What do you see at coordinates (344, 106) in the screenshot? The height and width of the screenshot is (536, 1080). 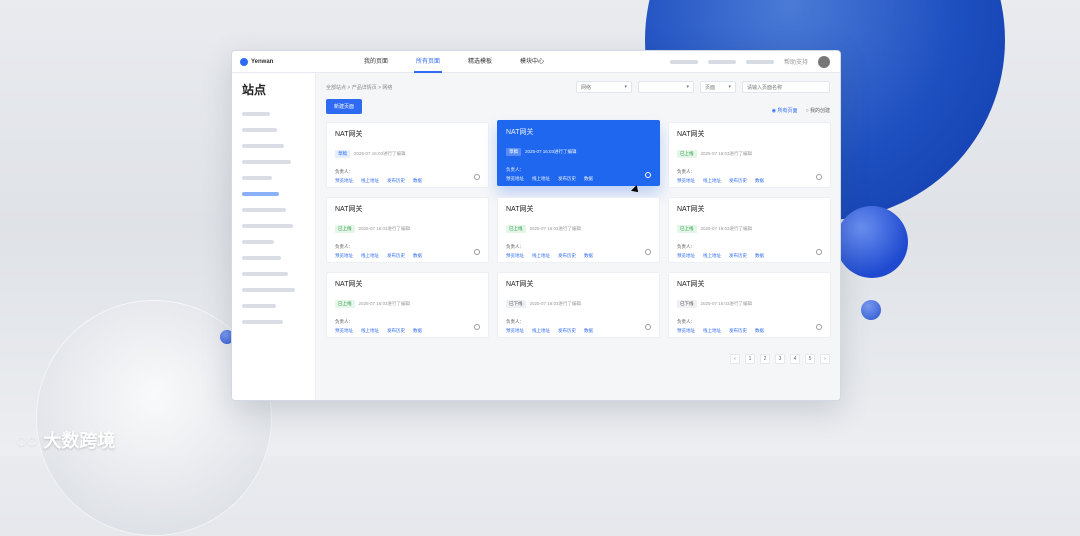 I see `new-page-button: 新建页面` at bounding box center [344, 106].